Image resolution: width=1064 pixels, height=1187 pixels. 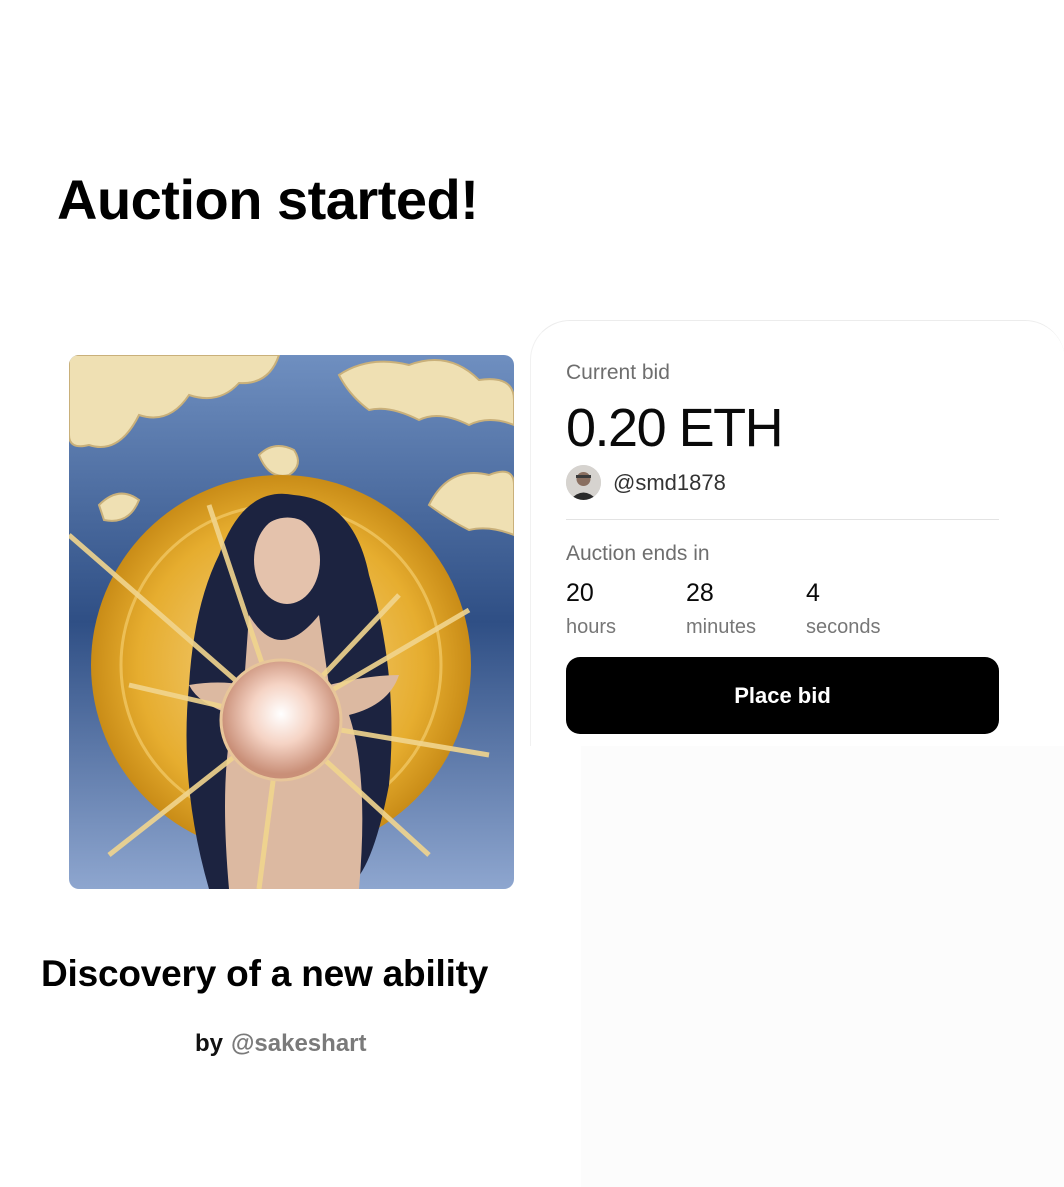 I want to click on bidder-avatar, so click(x=583, y=482).